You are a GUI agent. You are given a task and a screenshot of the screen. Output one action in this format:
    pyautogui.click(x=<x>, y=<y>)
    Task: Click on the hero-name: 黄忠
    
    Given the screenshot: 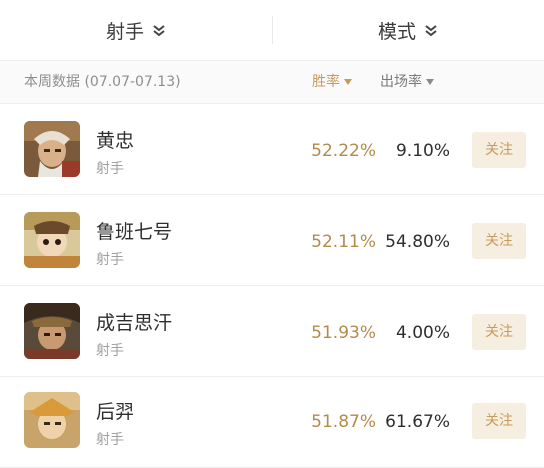 What is the action you would take?
    pyautogui.click(x=115, y=141)
    